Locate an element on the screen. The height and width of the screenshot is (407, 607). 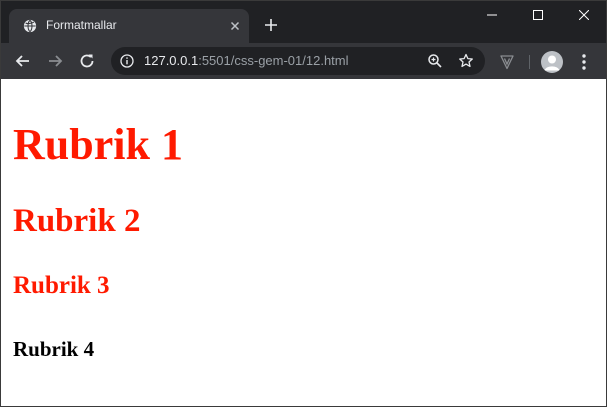
site-info-icon is located at coordinates (127, 61).